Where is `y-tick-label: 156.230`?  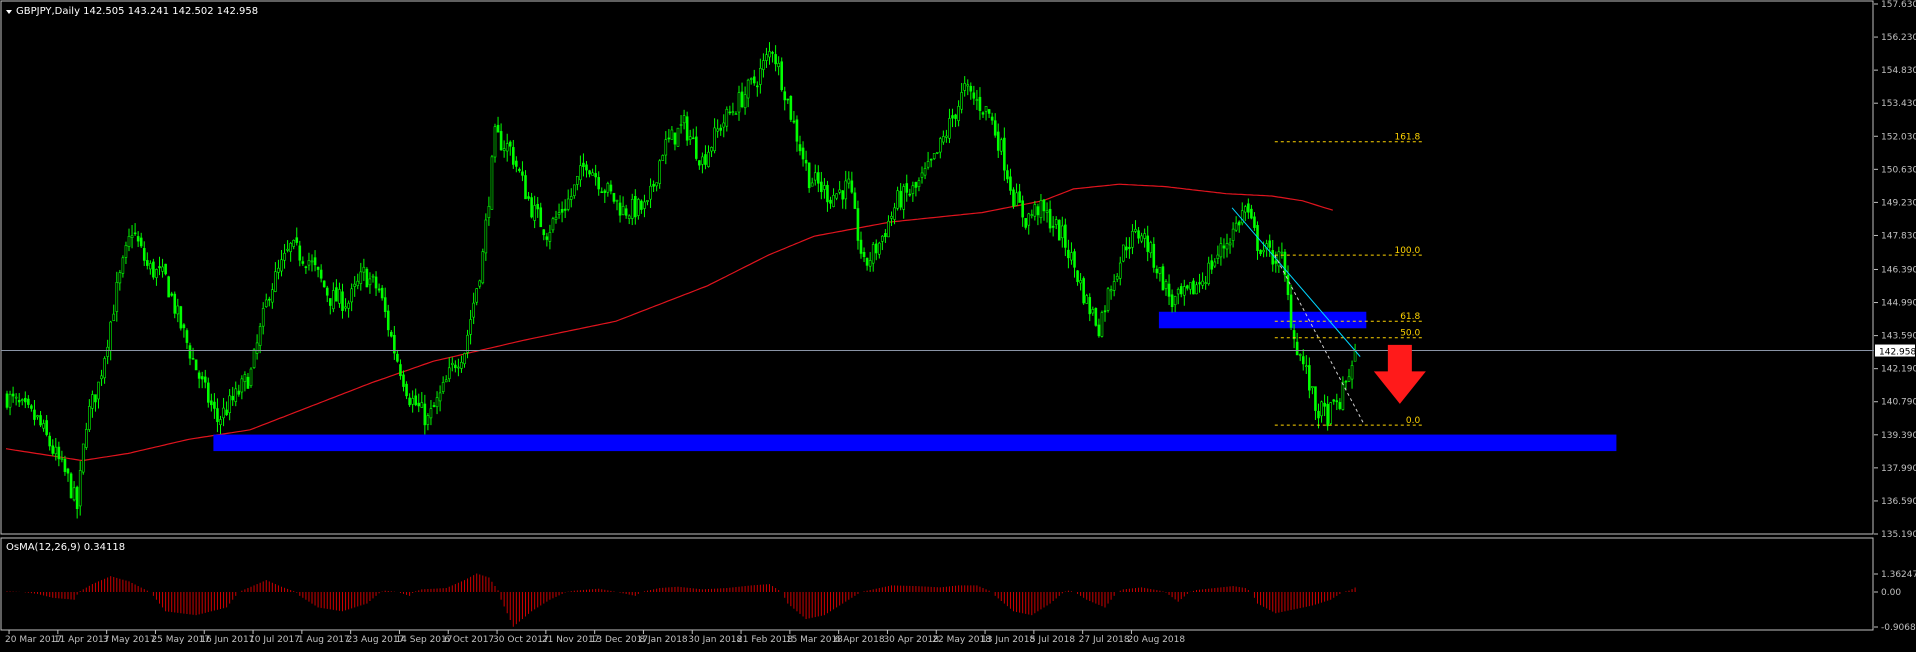 y-tick-label: 156.230 is located at coordinates (1898, 38).